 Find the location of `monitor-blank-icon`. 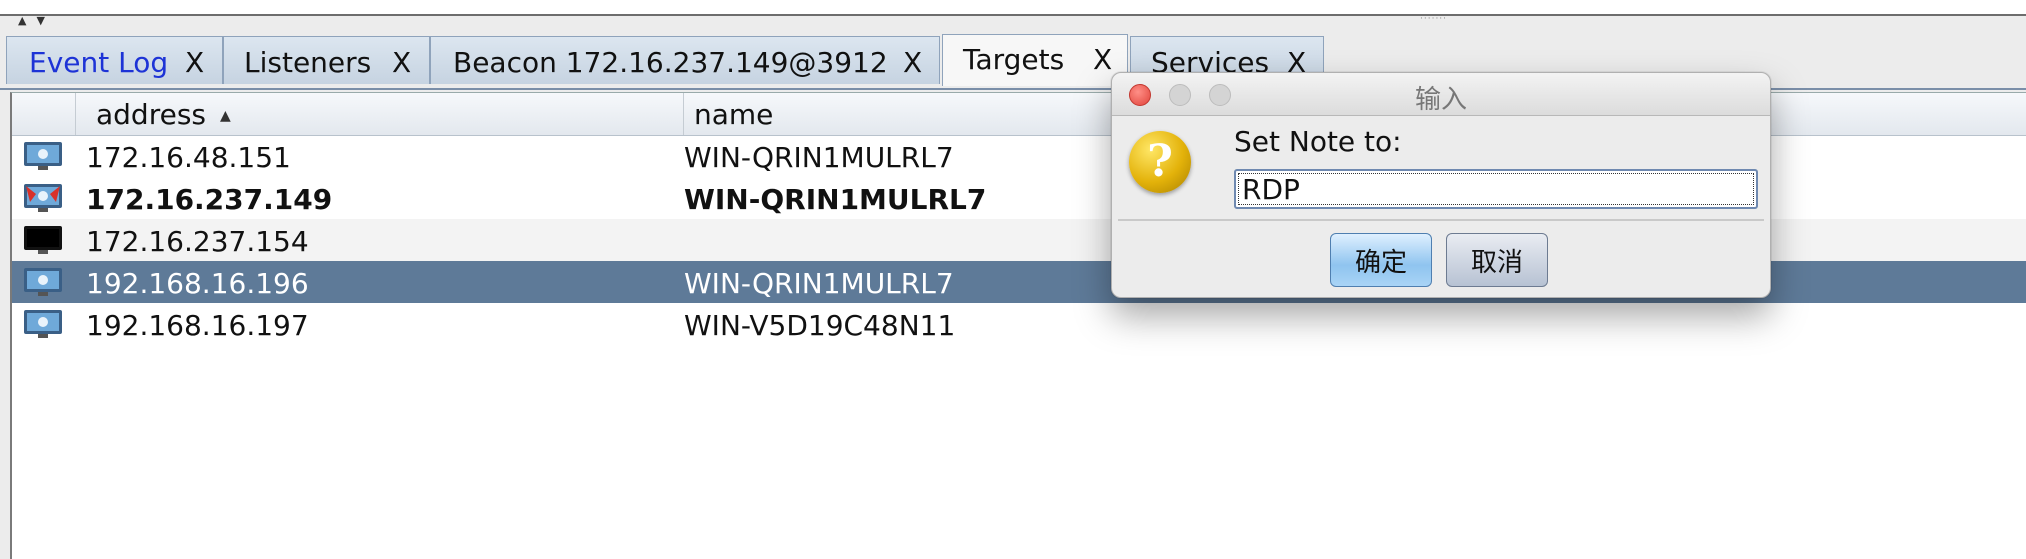

monitor-blank-icon is located at coordinates (43, 240).